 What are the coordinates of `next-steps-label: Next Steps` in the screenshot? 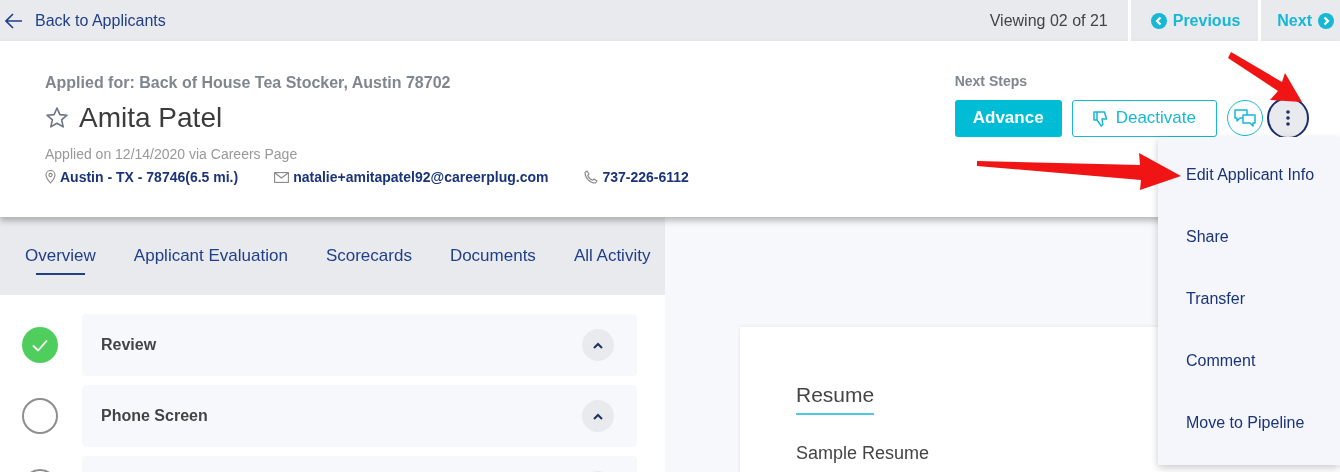 It's located at (991, 81).